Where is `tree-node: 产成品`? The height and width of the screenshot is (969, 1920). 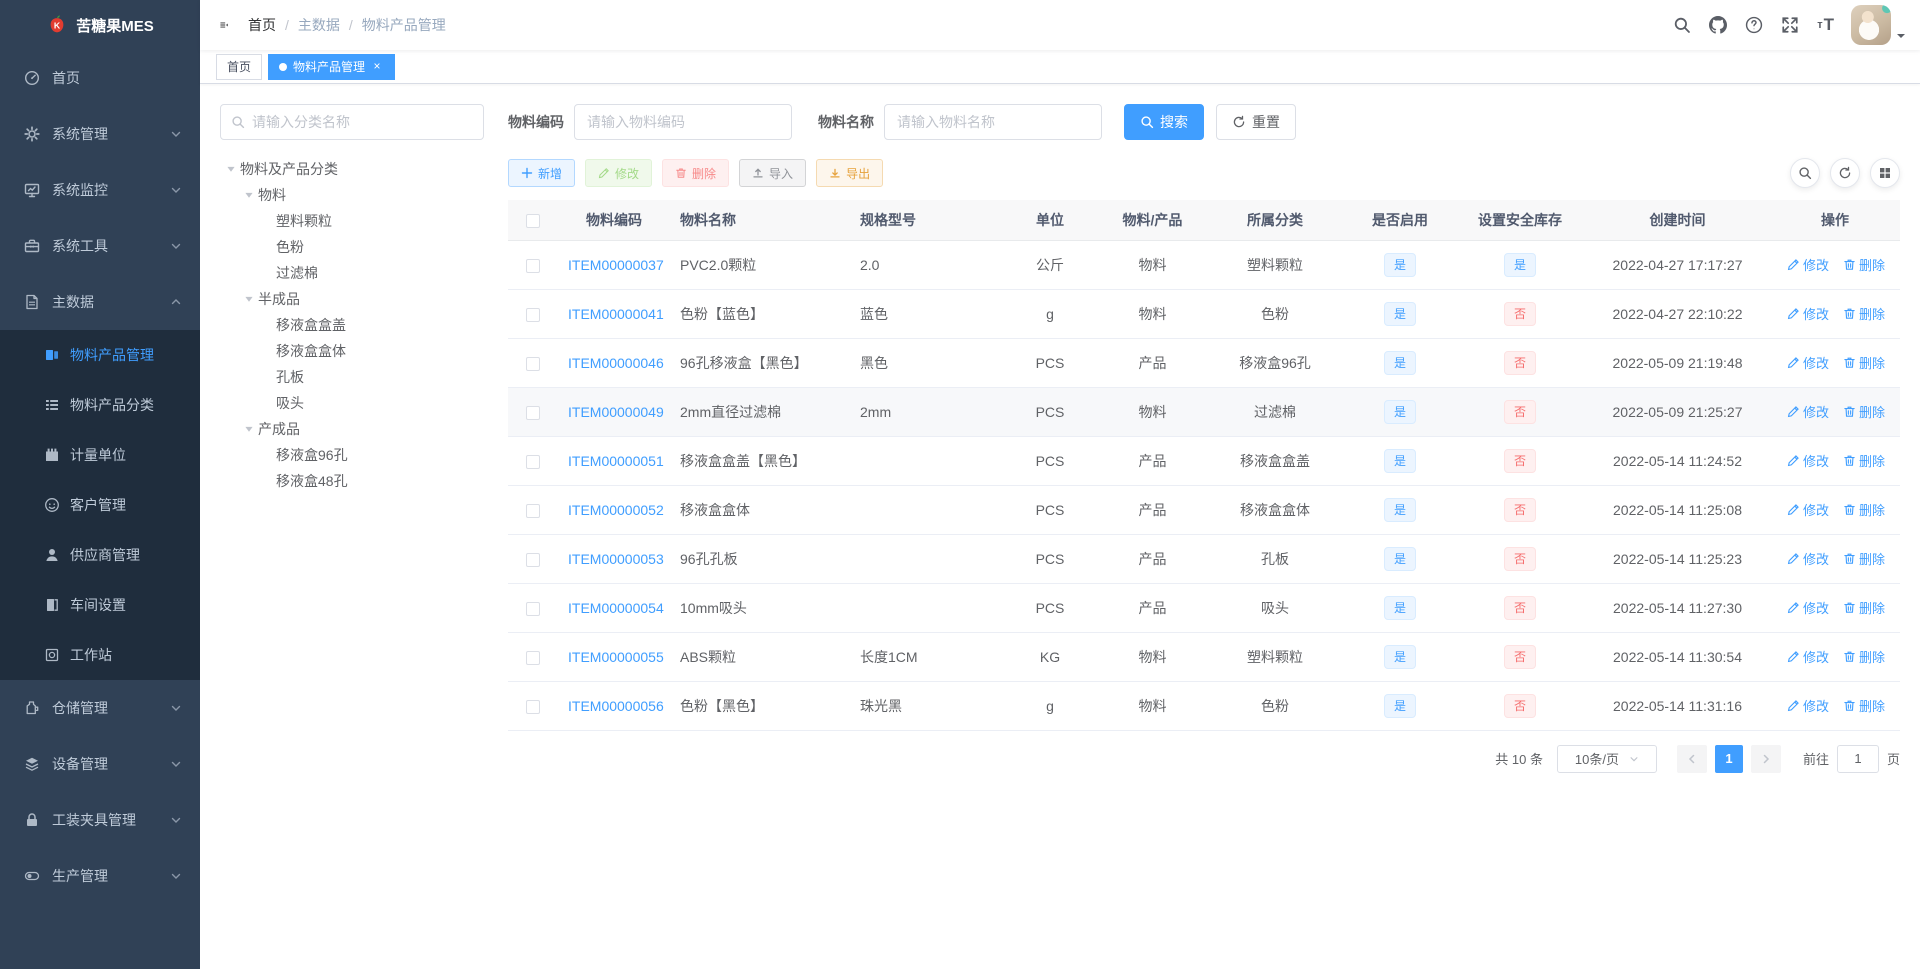 tree-node: 产成品 is located at coordinates (352, 429).